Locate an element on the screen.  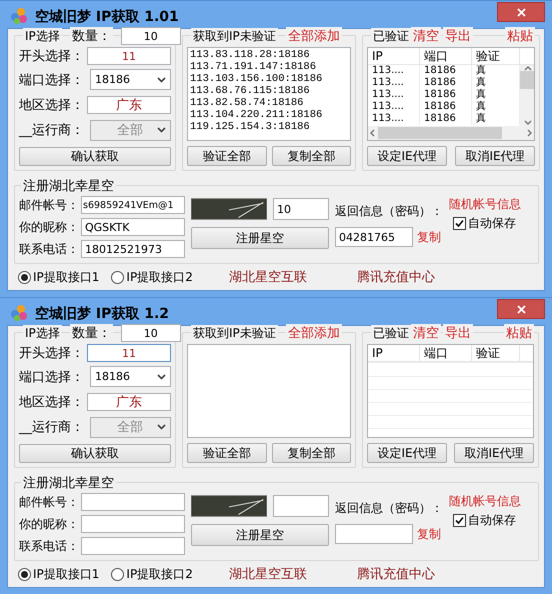
vertical-scrollbar is located at coordinates (527, 95).